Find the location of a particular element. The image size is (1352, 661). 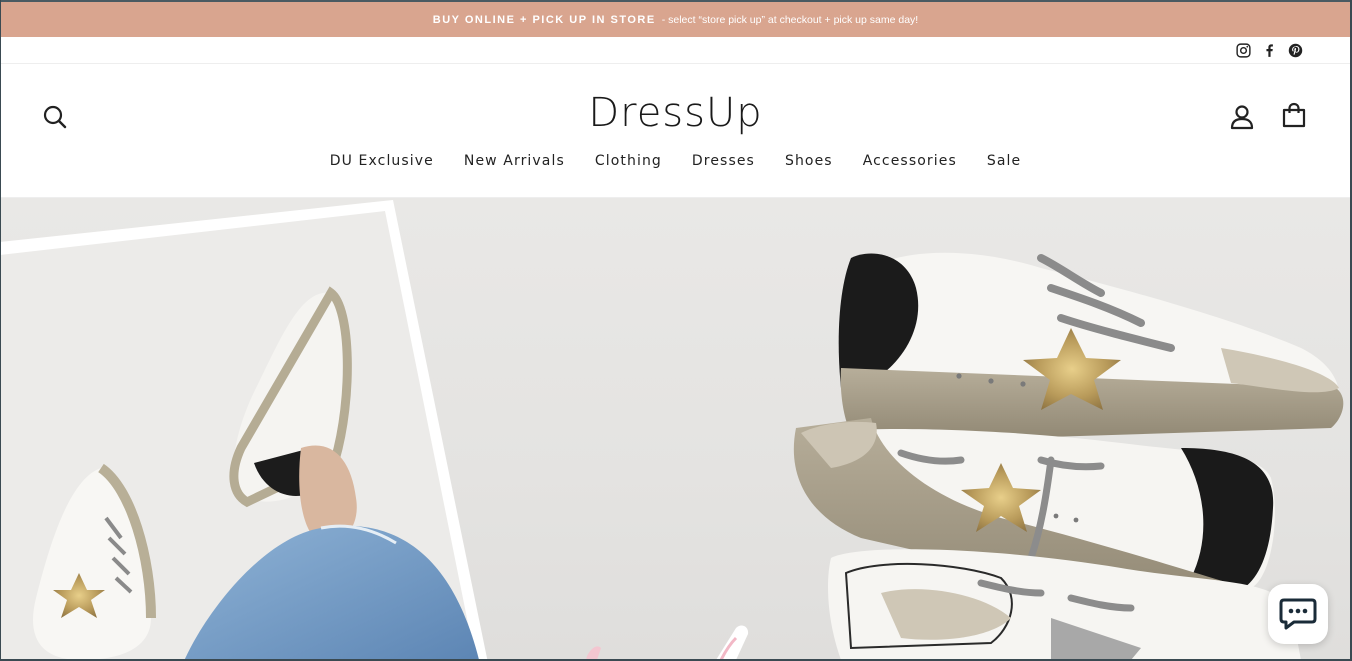

instagram-link is located at coordinates (1243, 50).